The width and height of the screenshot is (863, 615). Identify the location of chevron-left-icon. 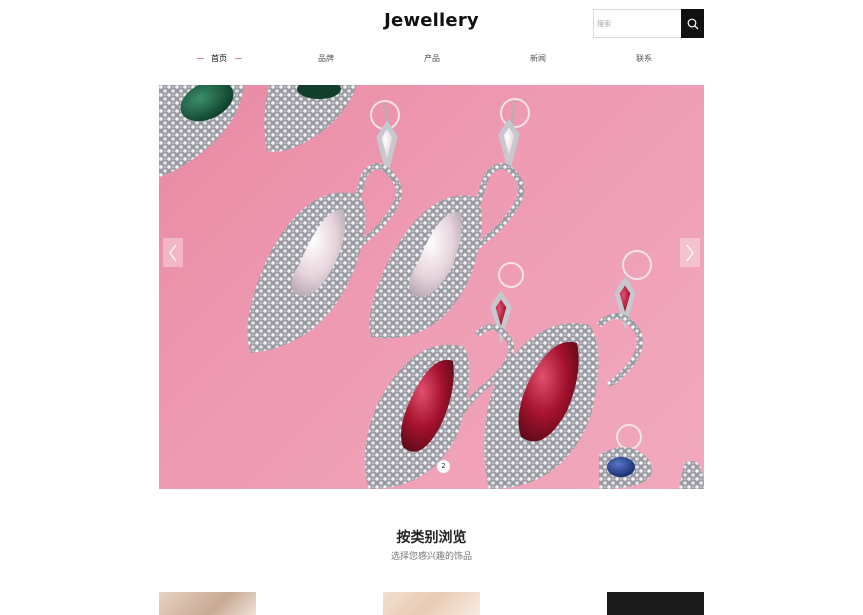
(173, 252).